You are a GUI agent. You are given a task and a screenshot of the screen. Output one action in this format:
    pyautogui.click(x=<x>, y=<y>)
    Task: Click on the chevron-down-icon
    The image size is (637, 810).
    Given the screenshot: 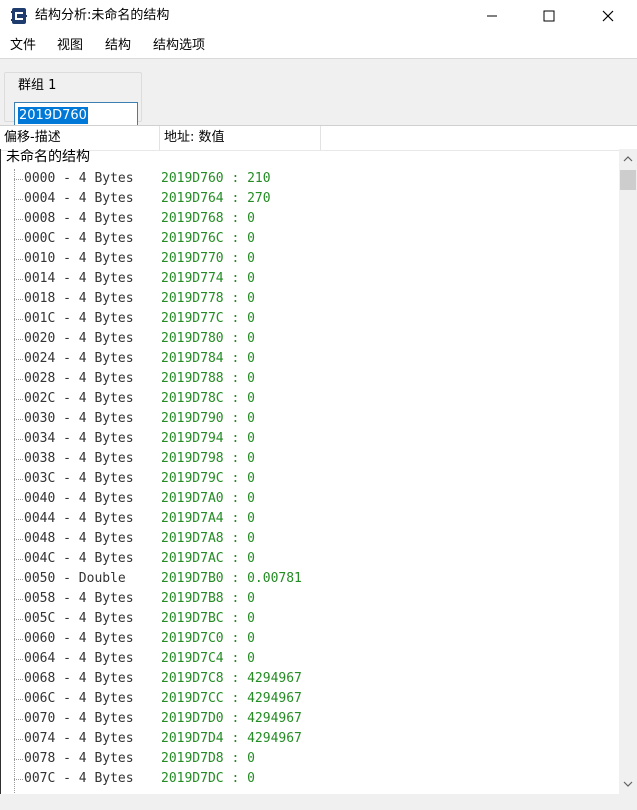 What is the action you would take?
    pyautogui.click(x=628, y=784)
    